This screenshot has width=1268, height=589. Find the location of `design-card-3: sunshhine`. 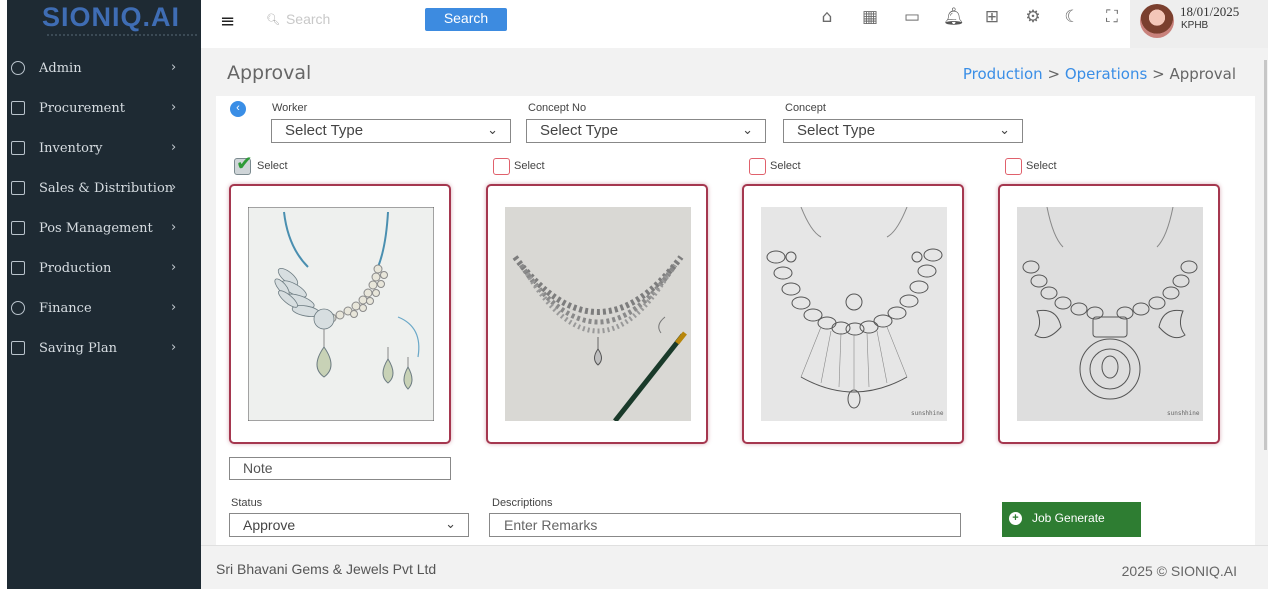

design-card-3: sunshhine is located at coordinates (853, 314).